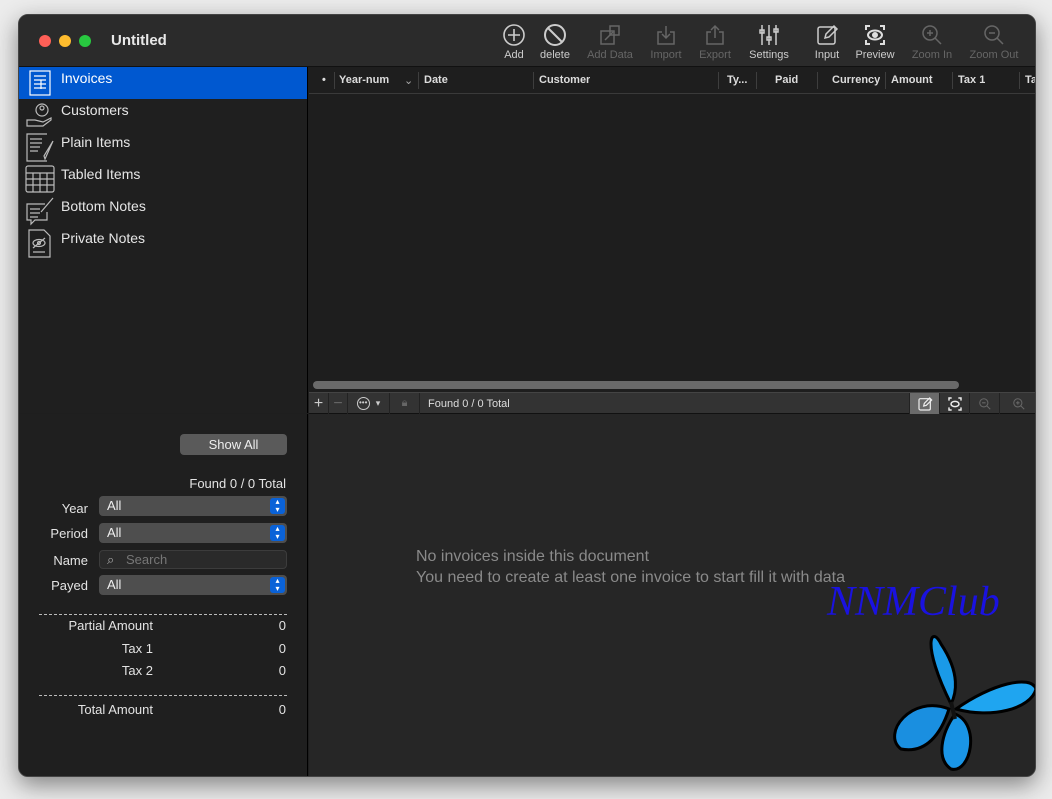 This screenshot has height=799, width=1052. Describe the element at coordinates (610, 55) in the screenshot. I see `add-data-label: Add Data` at that location.